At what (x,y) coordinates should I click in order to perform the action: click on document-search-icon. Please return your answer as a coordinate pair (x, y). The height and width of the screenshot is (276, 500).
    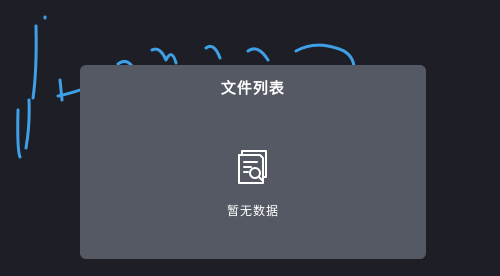
    Looking at the image, I should click on (253, 167).